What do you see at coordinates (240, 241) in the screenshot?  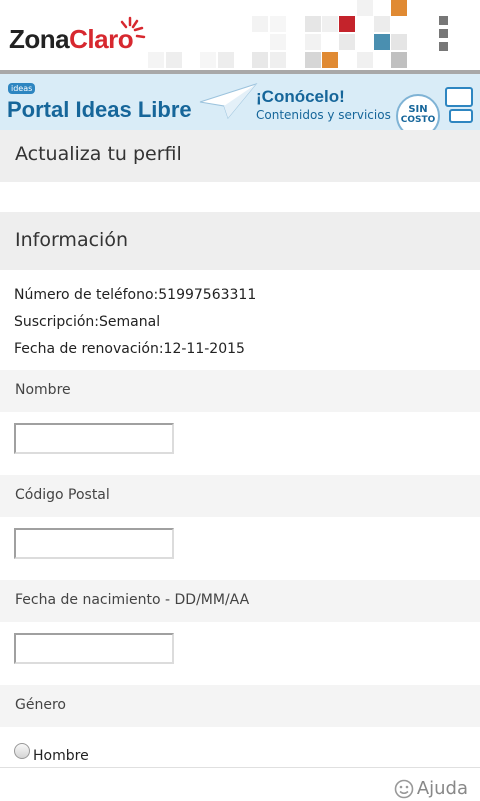 I see `info-section-header: Información` at bounding box center [240, 241].